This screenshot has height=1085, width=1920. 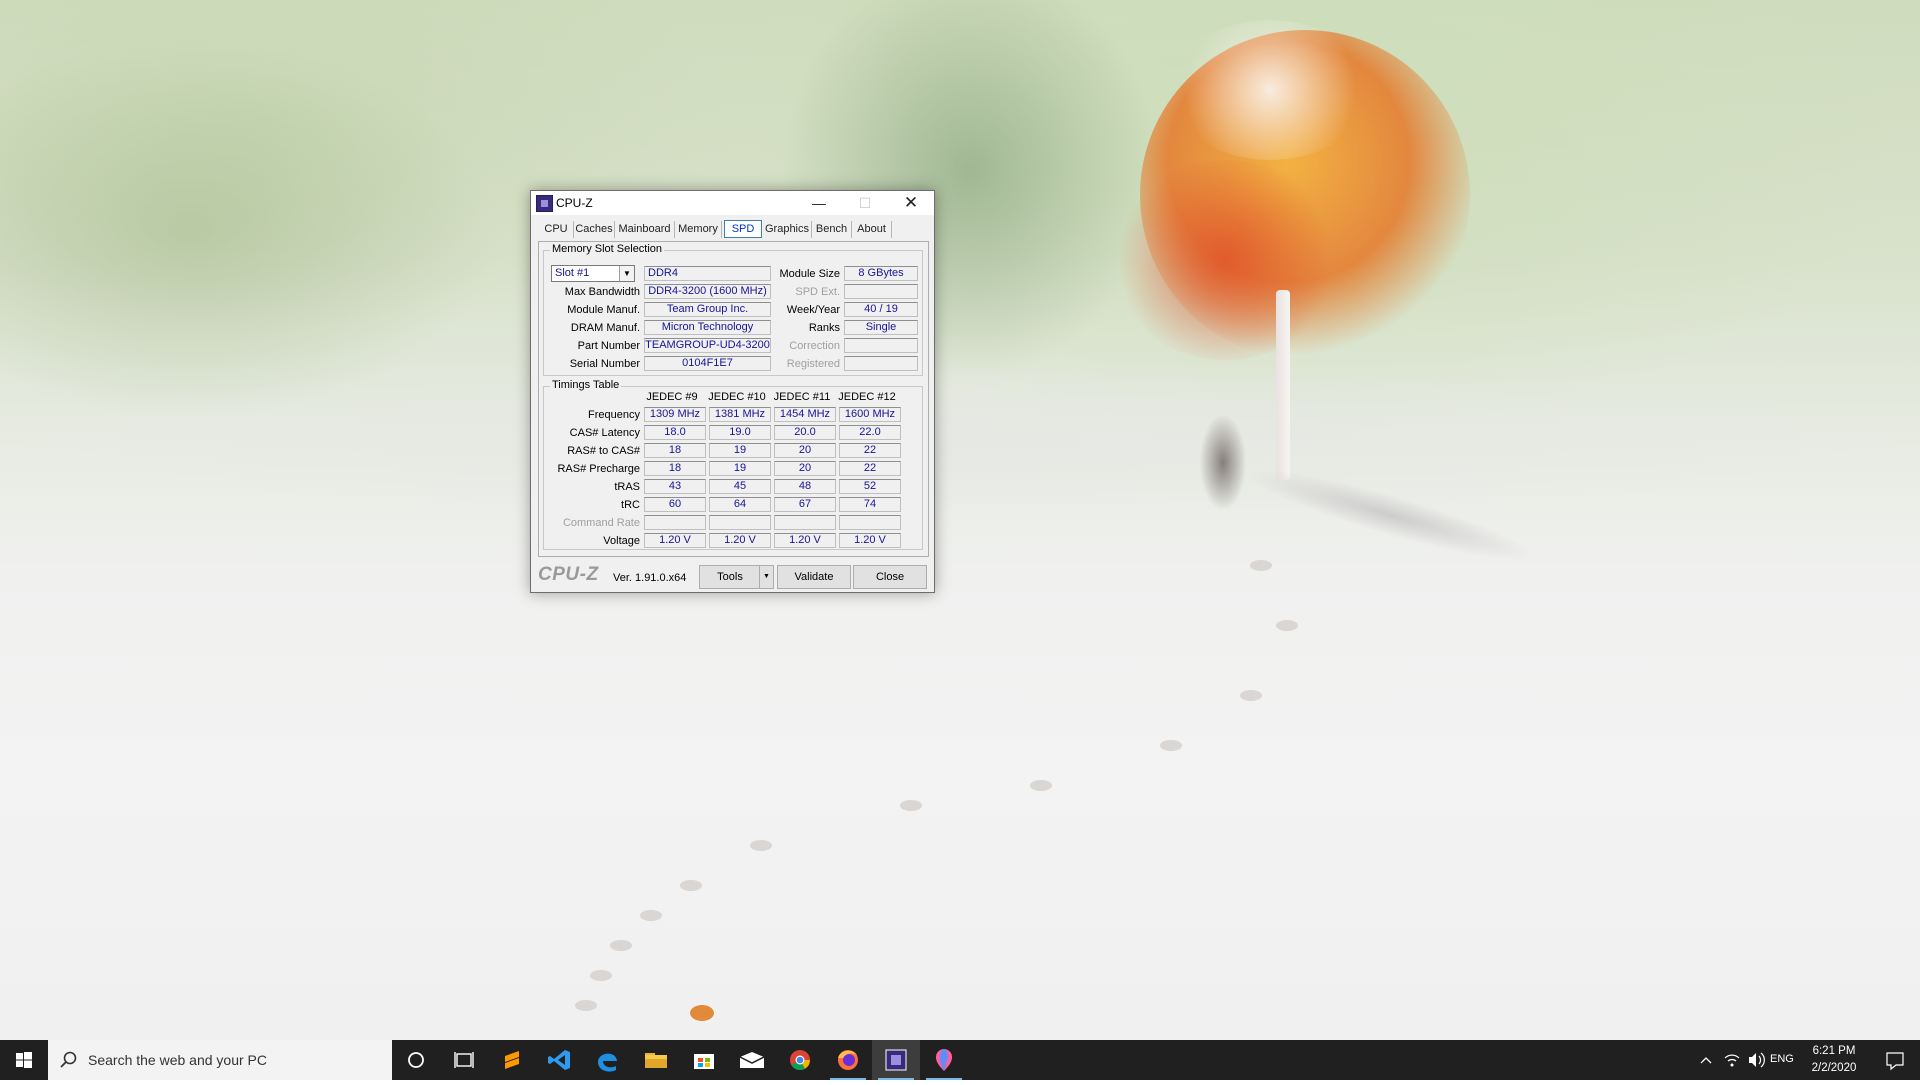 What do you see at coordinates (675, 504) in the screenshot?
I see `timings-cell: 60` at bounding box center [675, 504].